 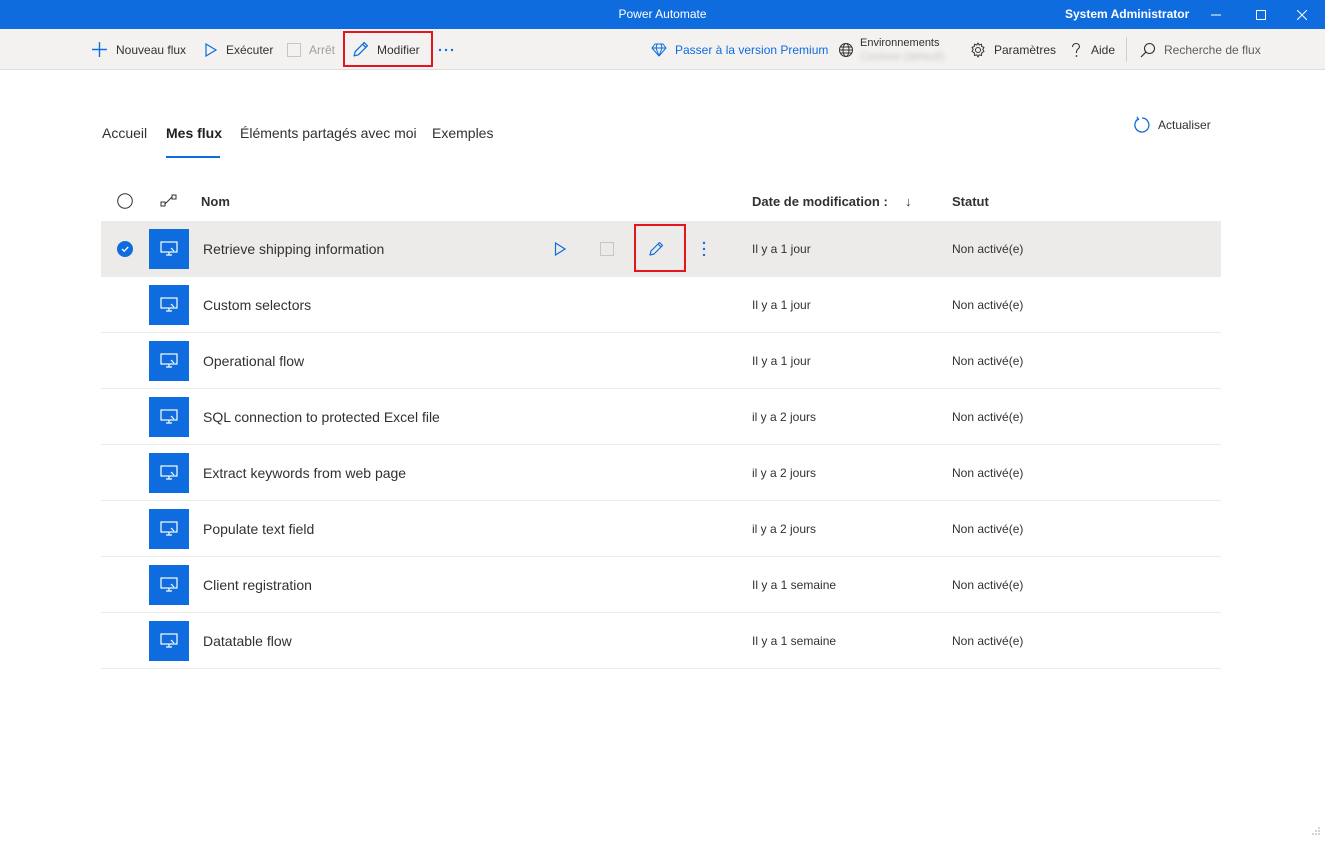 I want to click on flow-name: SQL connection to protected Excel file, so click(x=321, y=417).